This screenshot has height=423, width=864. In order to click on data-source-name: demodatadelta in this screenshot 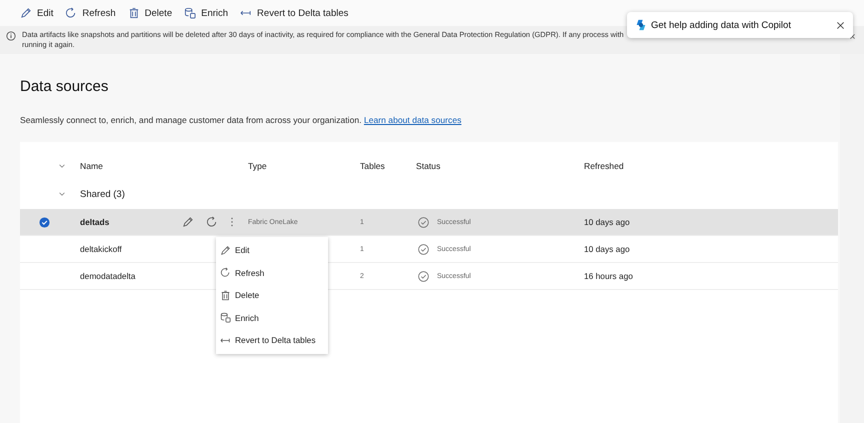, I will do `click(108, 276)`.